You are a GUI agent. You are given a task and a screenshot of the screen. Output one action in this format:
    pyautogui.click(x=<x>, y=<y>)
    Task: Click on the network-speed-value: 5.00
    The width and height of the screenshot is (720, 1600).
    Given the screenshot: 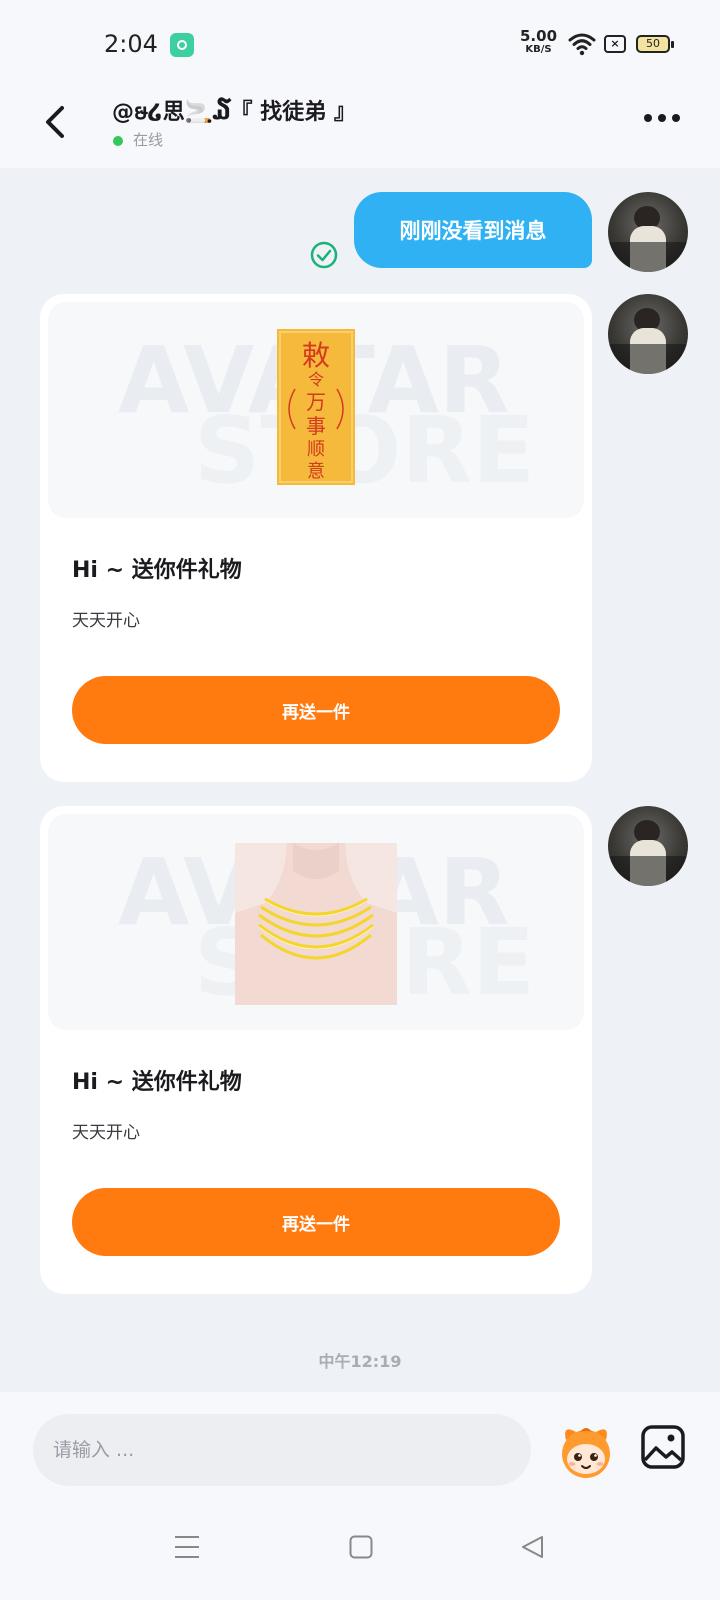 What is the action you would take?
    pyautogui.click(x=539, y=36)
    